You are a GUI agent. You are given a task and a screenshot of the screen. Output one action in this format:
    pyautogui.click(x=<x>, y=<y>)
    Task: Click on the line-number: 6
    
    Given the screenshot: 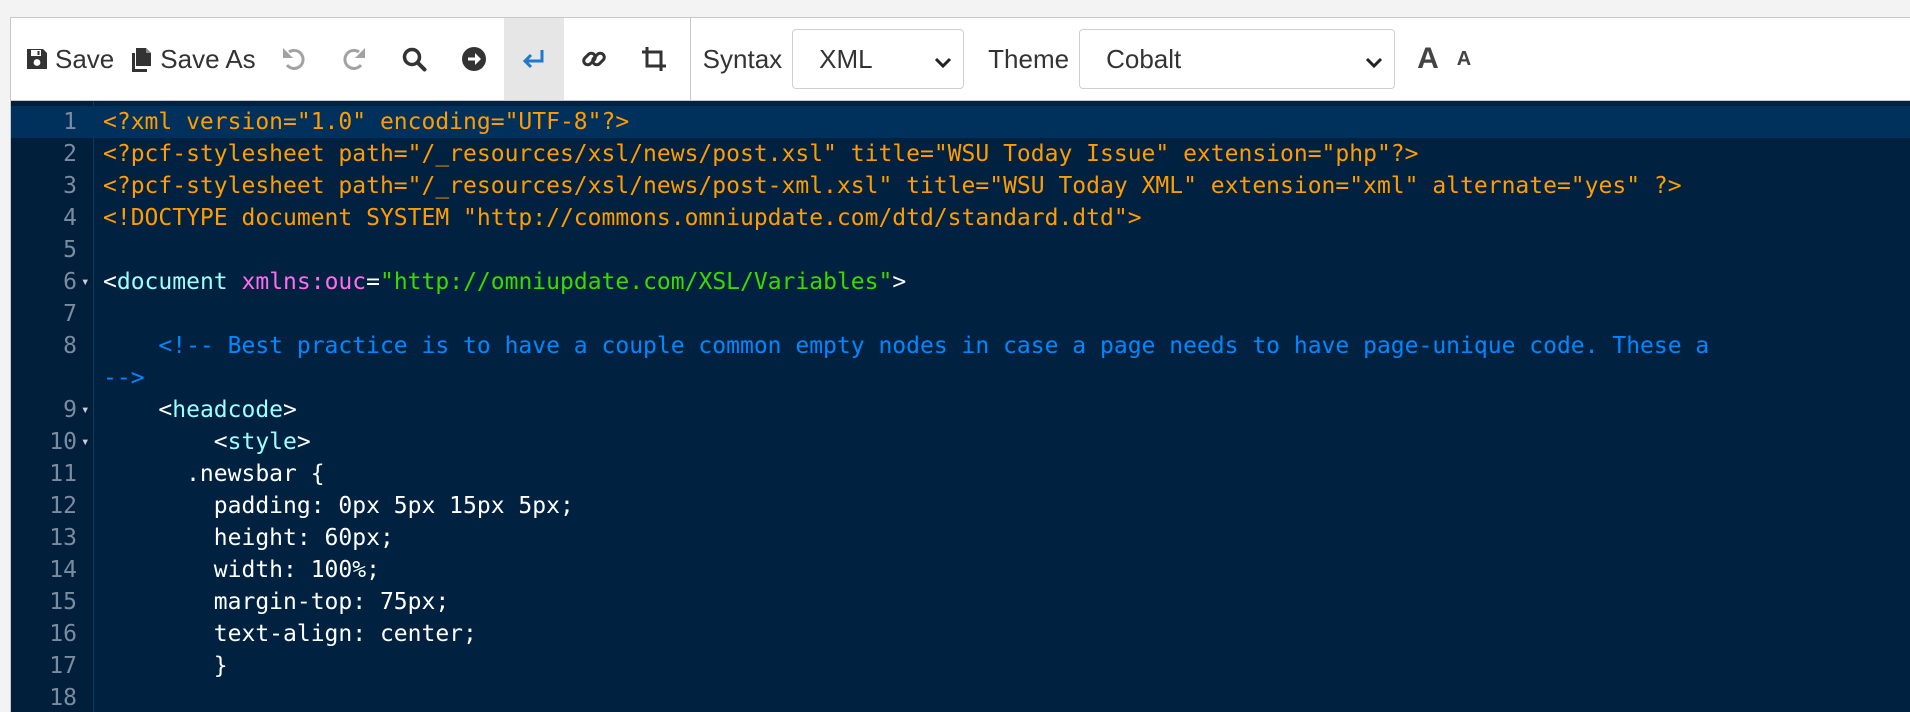 What is the action you would take?
    pyautogui.click(x=70, y=282)
    